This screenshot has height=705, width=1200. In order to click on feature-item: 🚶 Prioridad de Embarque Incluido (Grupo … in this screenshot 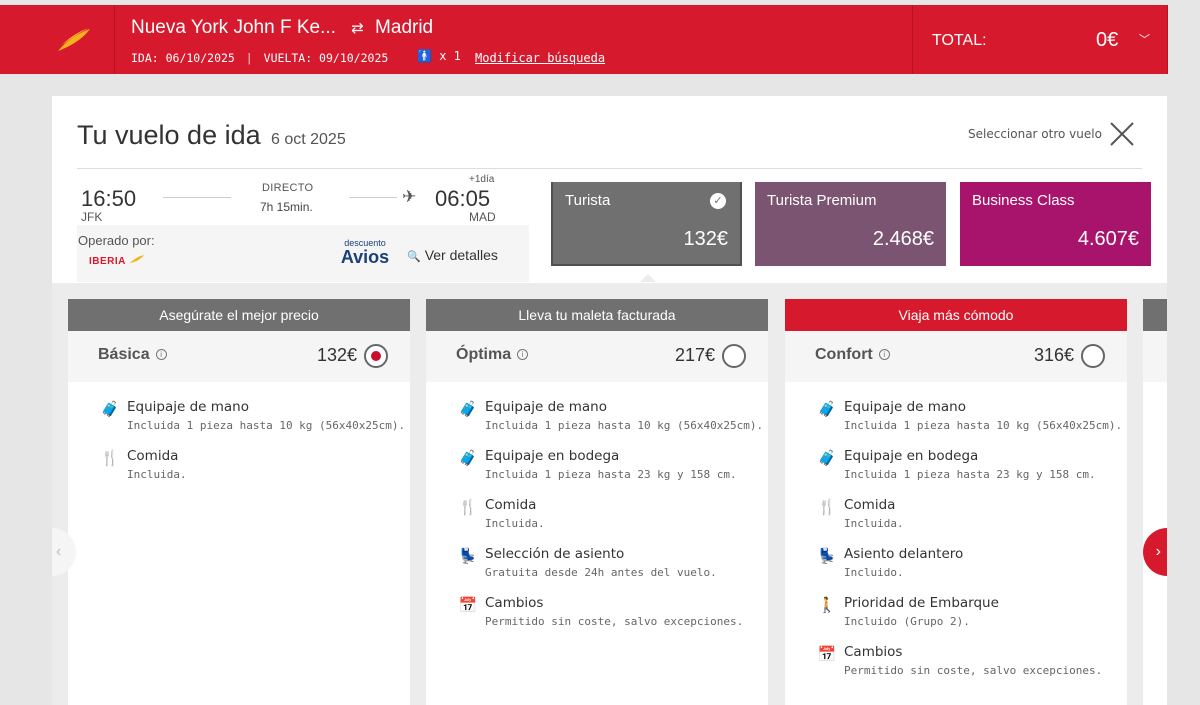, I will do `click(956, 613)`.